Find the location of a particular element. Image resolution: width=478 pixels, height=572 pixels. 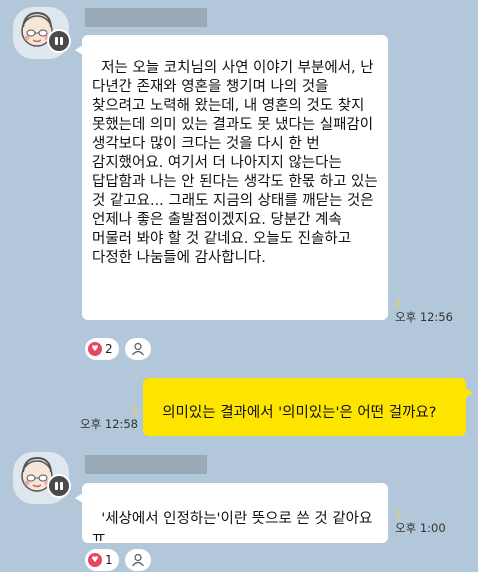

message-meta: 2 오후 1:00 is located at coordinates (420, 522).